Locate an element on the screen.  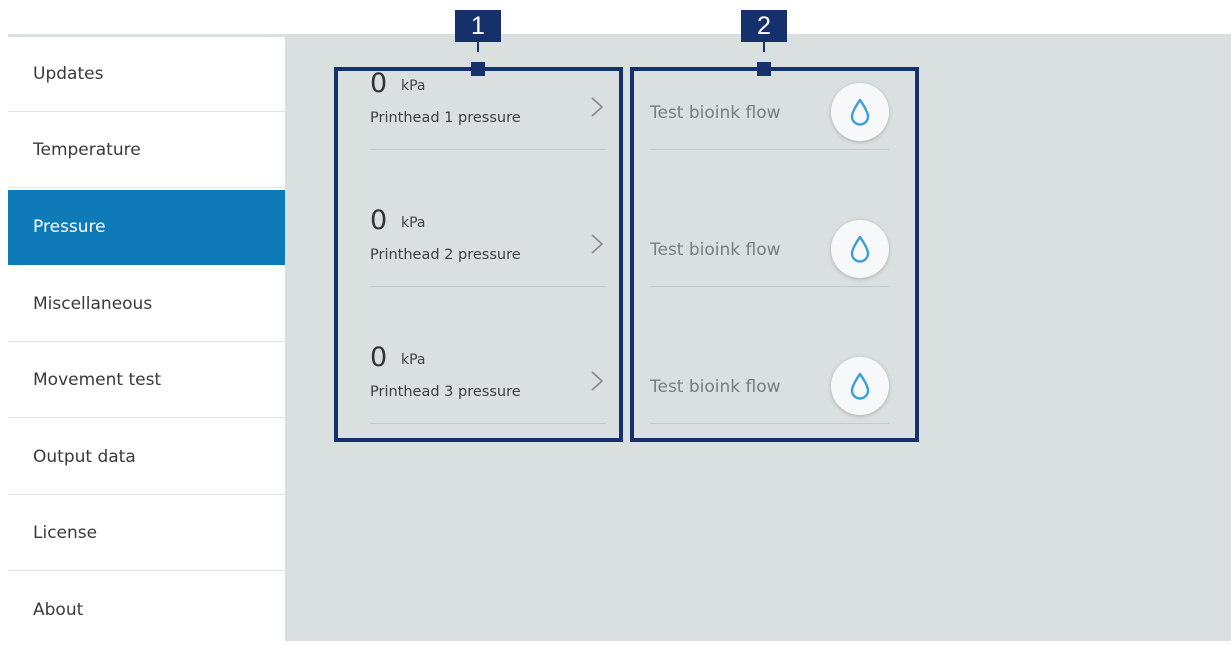
sidebar-item-updates: Updates is located at coordinates (146, 74).